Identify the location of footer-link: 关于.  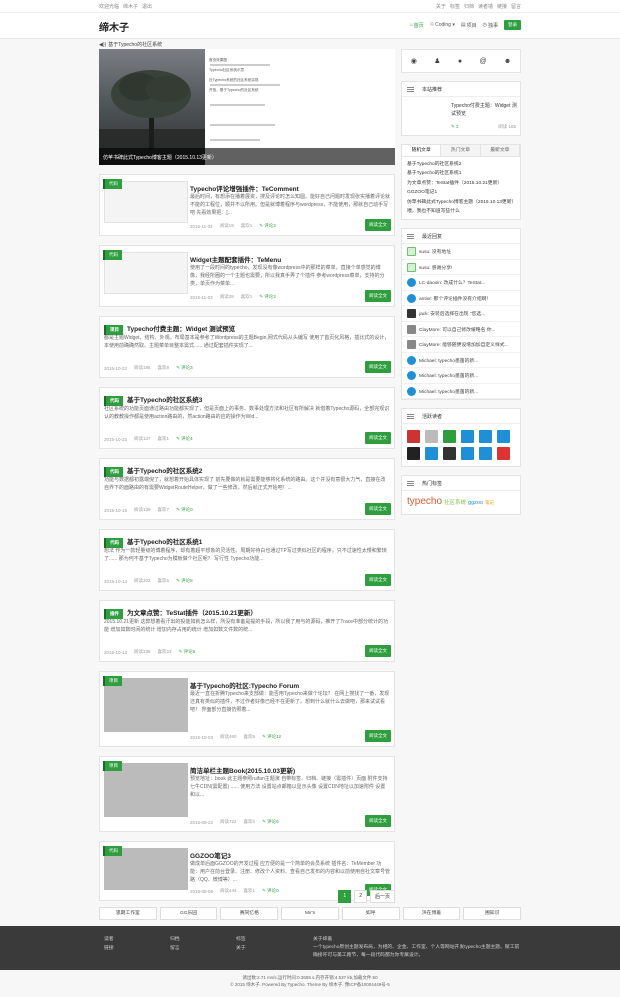
(241, 948).